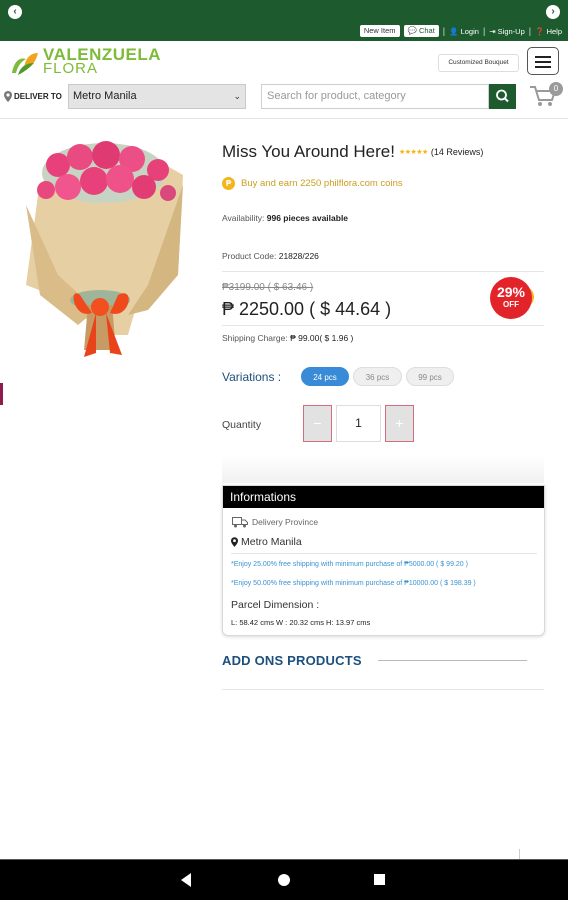 The width and height of the screenshot is (568, 900). What do you see at coordinates (271, 542) in the screenshot?
I see `delivery-province-value: Metro Manila` at bounding box center [271, 542].